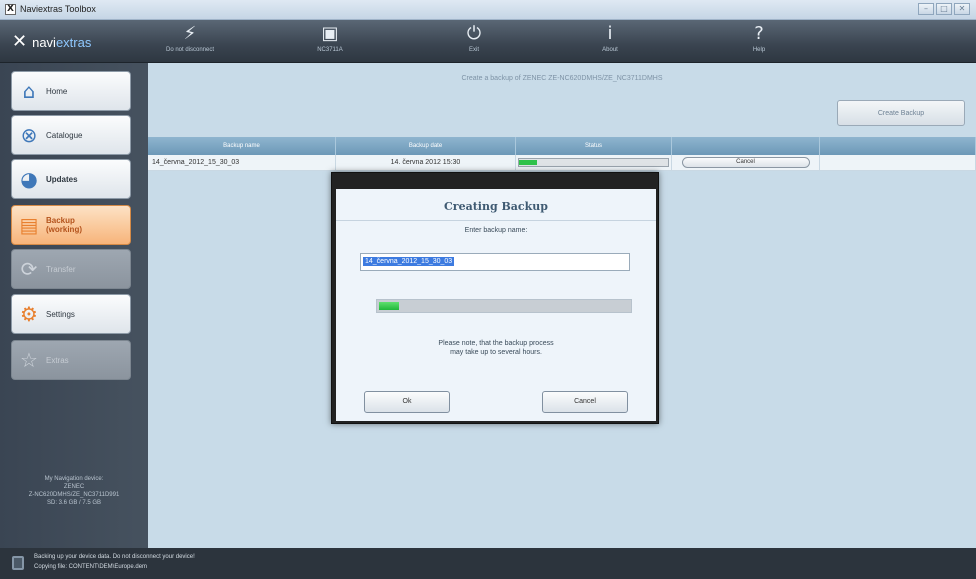 This screenshot has height=579, width=976. Describe the element at coordinates (496, 220) in the screenshot. I see `dialog-divider` at that location.